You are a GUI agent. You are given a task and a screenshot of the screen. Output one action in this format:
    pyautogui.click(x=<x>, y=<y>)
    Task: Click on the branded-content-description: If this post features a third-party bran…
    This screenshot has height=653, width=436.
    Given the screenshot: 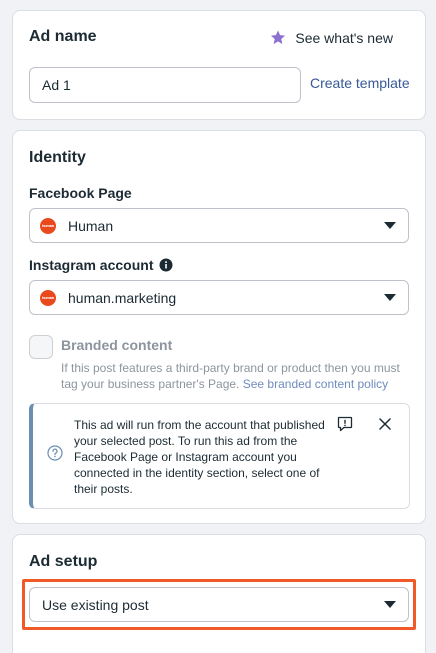 What is the action you would take?
    pyautogui.click(x=237, y=376)
    